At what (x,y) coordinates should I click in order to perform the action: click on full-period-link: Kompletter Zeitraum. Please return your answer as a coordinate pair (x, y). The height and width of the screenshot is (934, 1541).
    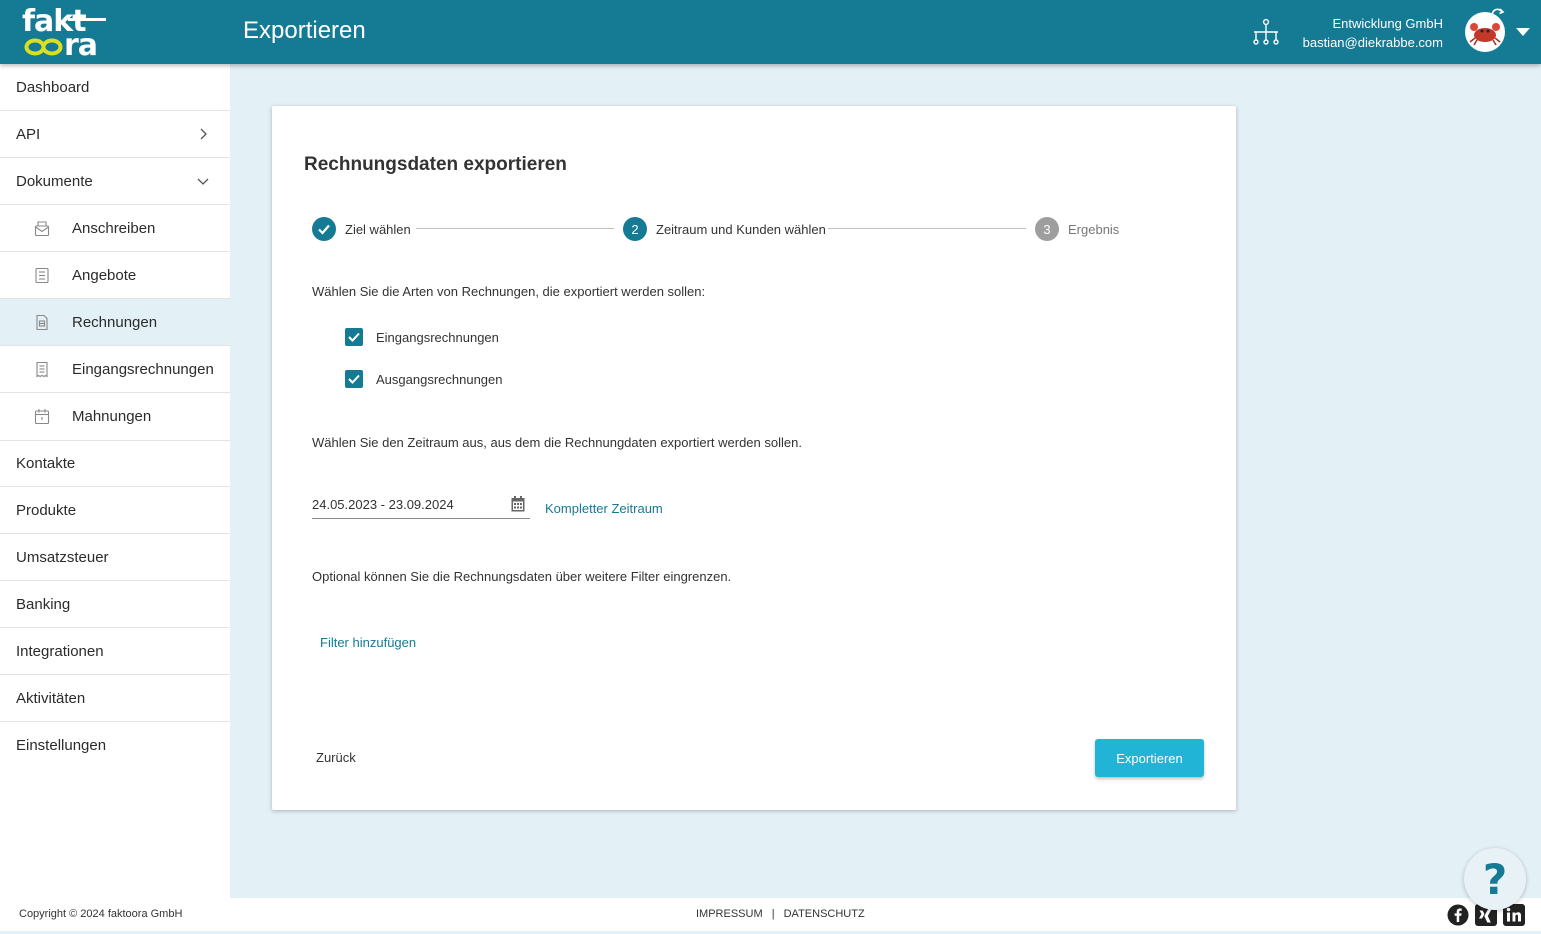
    Looking at the image, I should click on (604, 508).